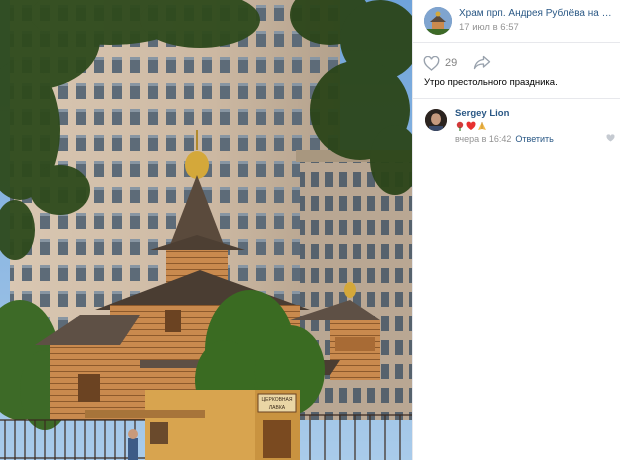  Describe the element at coordinates (277, 408) in the screenshot. I see `shop-sign-line2: ЛАВКА` at that location.